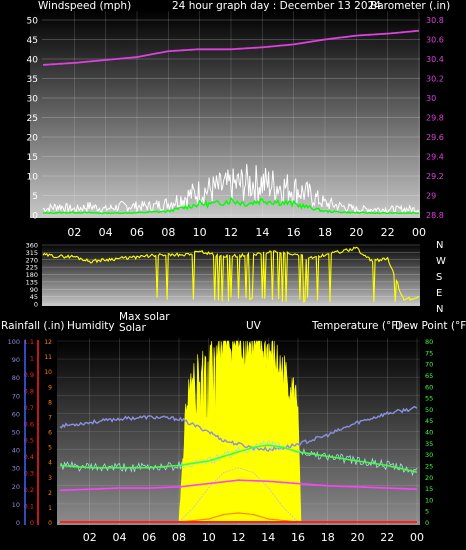 Image resolution: width=466 pixels, height=550 pixels. What do you see at coordinates (410, 6) in the screenshot?
I see `barometer-axis-title: Barometer (.in)` at bounding box center [410, 6].